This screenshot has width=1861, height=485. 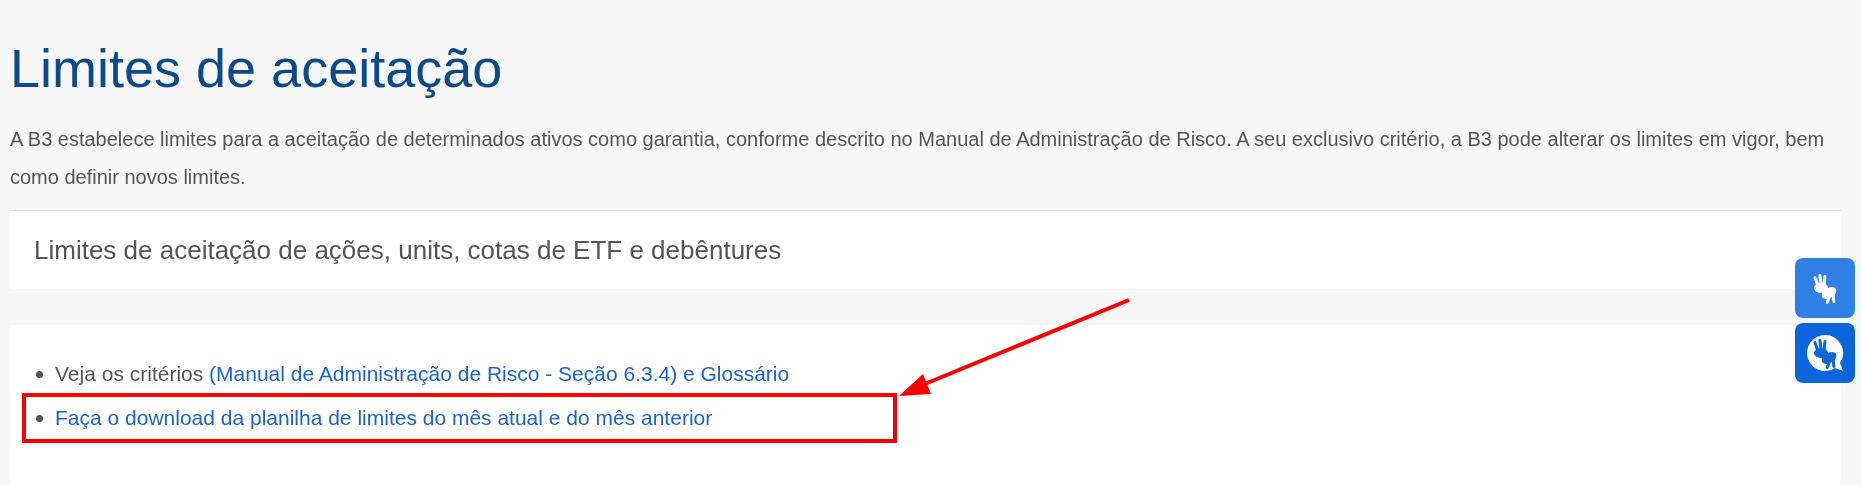 I want to click on sign-language-icon, so click(x=1825, y=288).